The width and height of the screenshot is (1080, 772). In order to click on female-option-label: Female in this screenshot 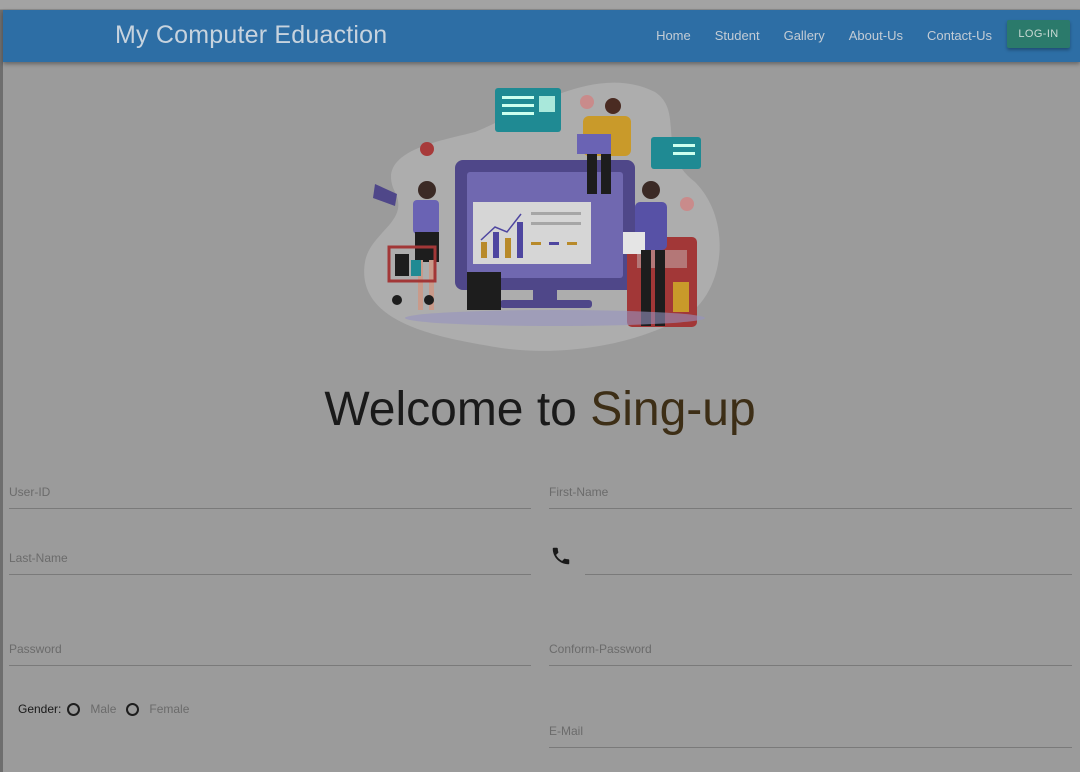, I will do `click(169, 709)`.